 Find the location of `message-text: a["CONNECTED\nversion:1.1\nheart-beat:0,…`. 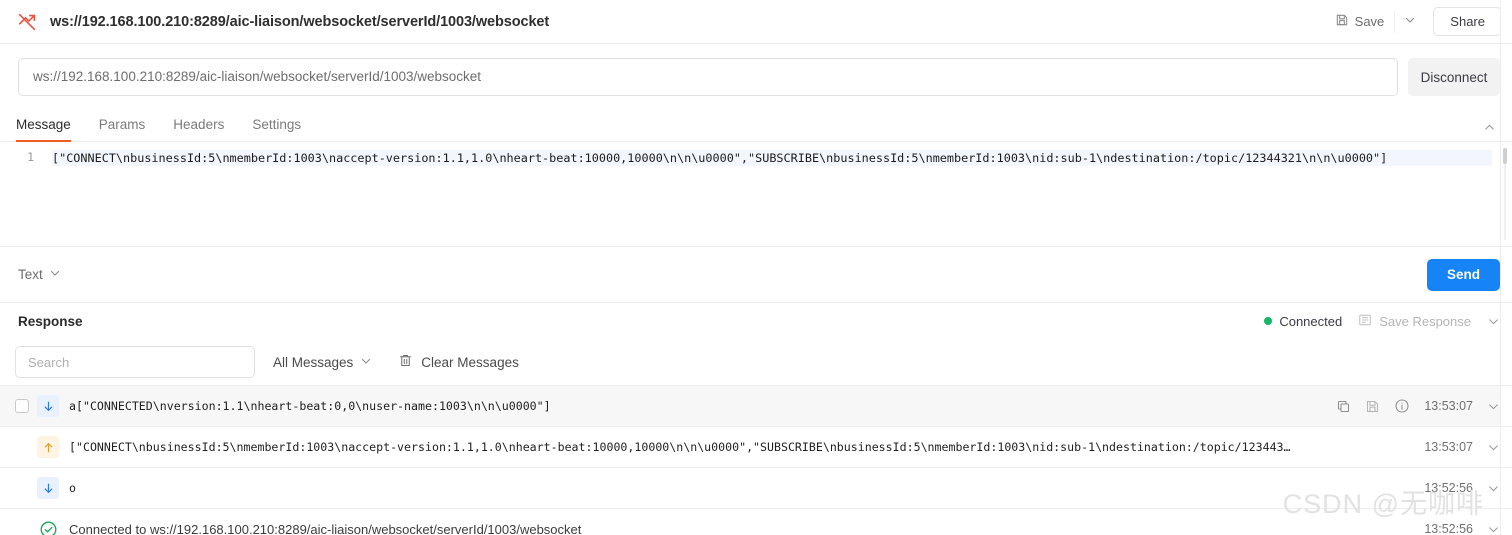

message-text: a["CONNECTED\nversion:1.1\nheart-beat:0,… is located at coordinates (310, 406).